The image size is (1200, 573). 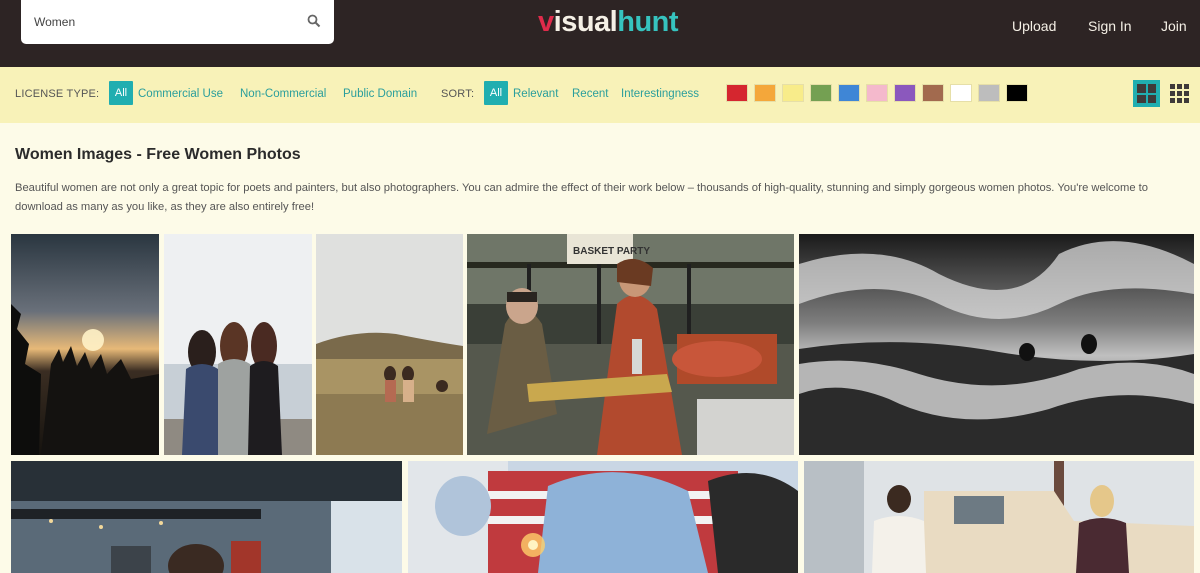 I want to click on sign-in-link: Sign In, so click(x=1110, y=26).